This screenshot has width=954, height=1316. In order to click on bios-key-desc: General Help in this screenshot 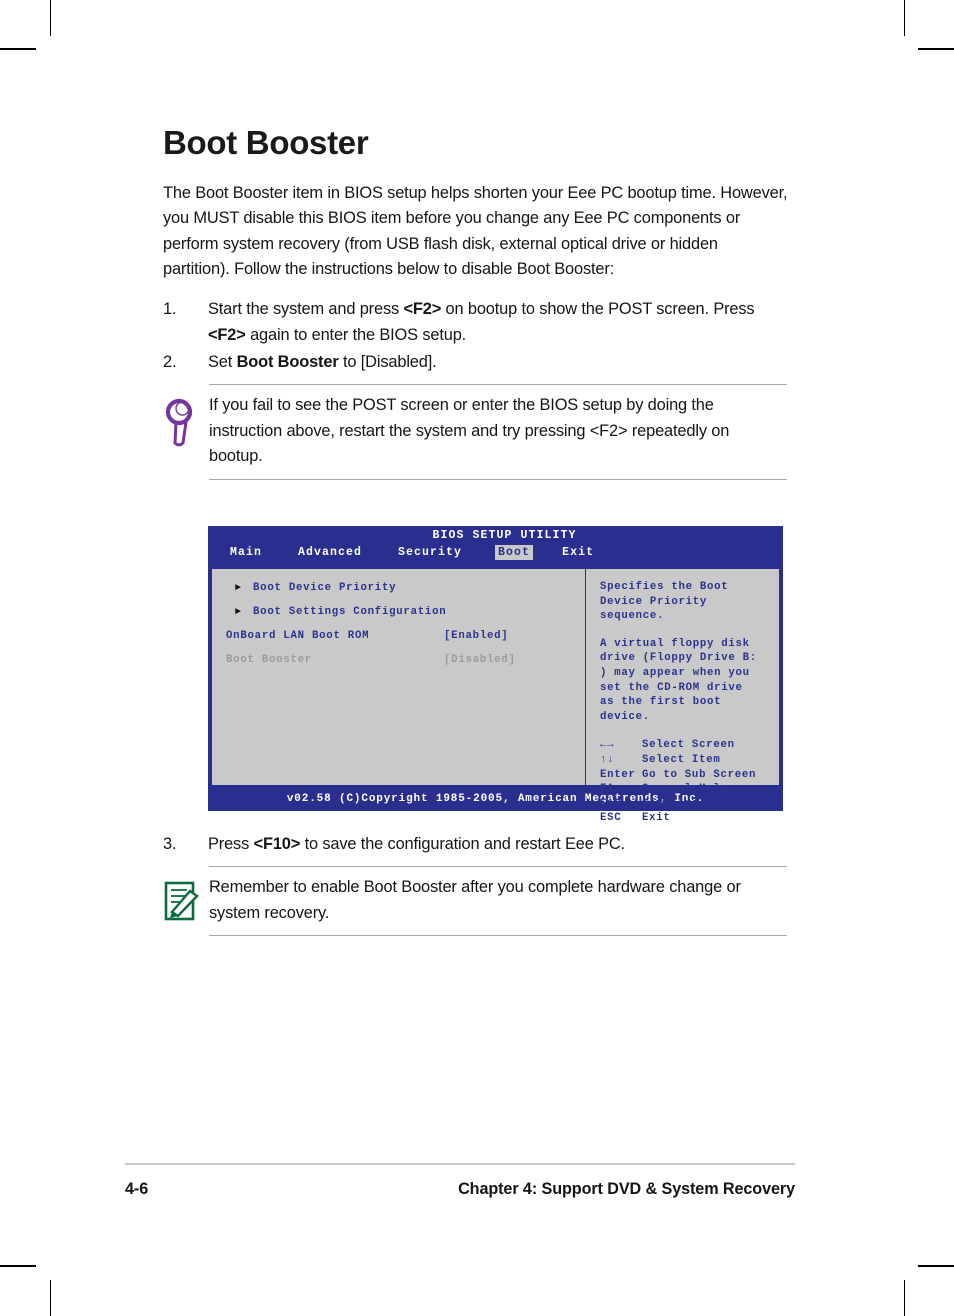, I will do `click(685, 789)`.